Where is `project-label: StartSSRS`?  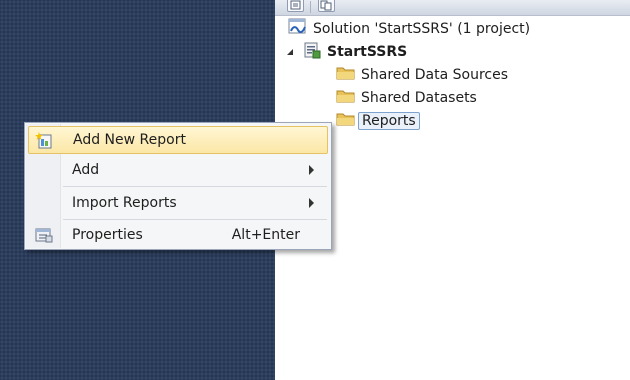
project-label: StartSSRS is located at coordinates (367, 52).